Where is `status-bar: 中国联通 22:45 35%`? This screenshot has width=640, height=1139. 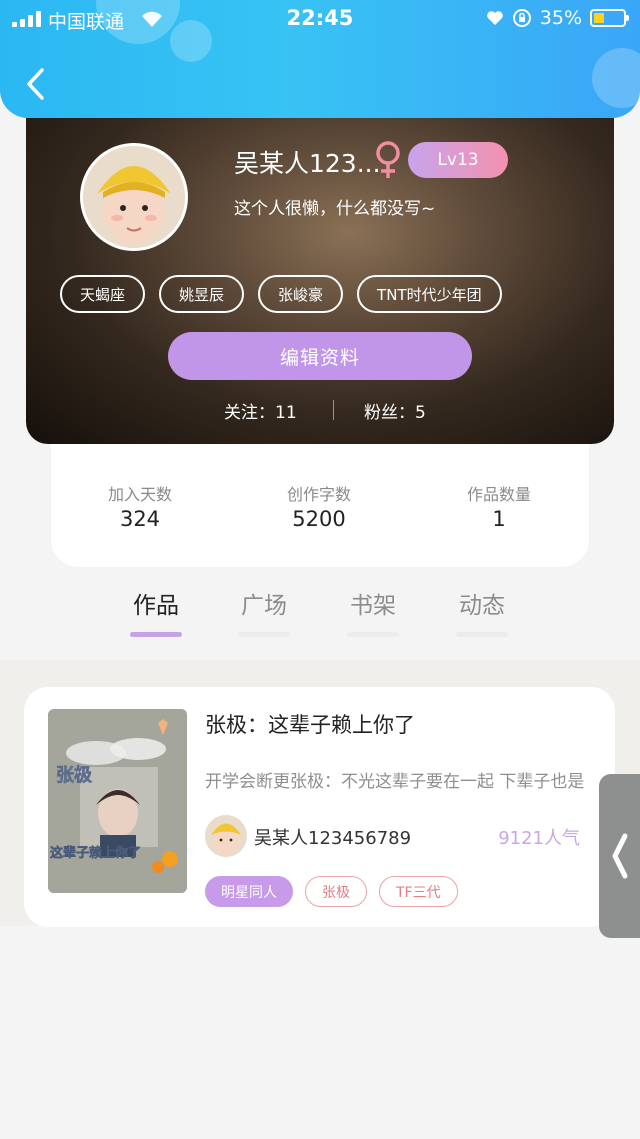
status-bar: 中国联通 22:45 35% is located at coordinates (320, 20).